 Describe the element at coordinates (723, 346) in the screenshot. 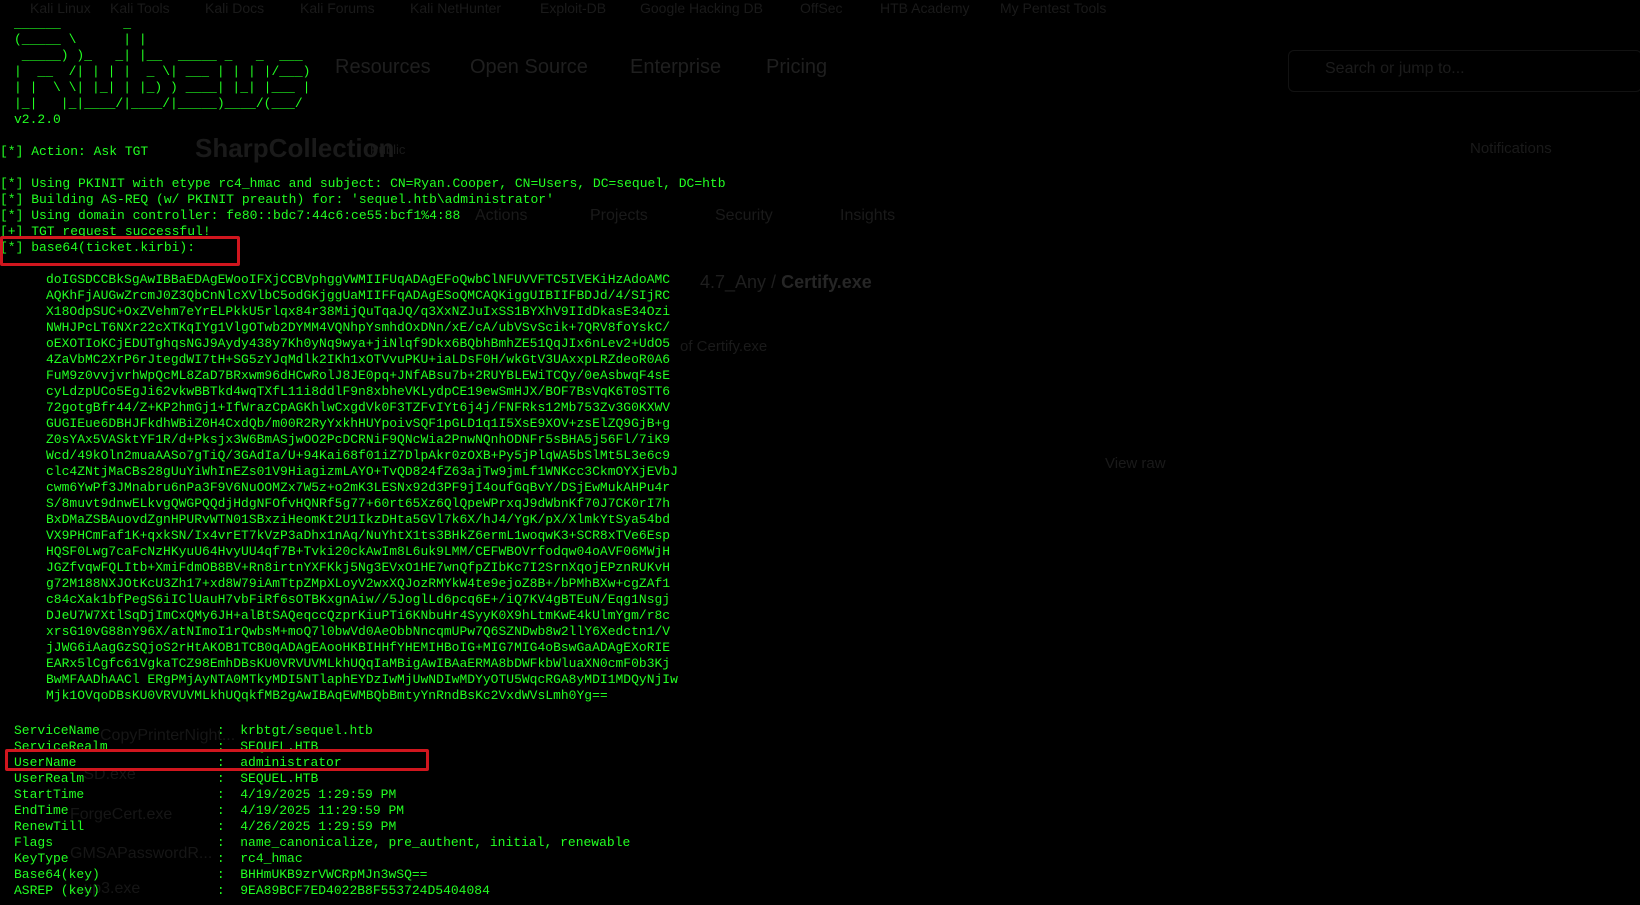

I see `history-label: of Certify.exe` at that location.